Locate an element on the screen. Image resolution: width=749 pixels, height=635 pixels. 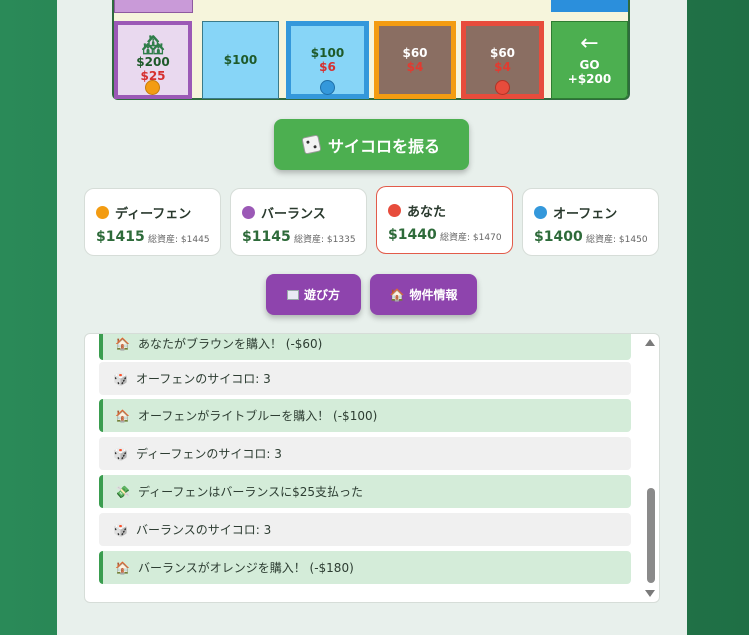
log-text: バーランスがオレンジを購入！ (-$180) is located at coordinates (245, 568).